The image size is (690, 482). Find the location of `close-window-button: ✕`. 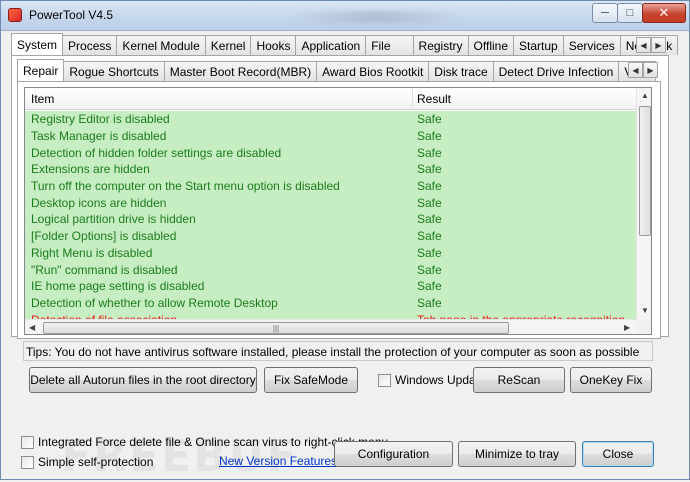

close-window-button: ✕ is located at coordinates (664, 13).